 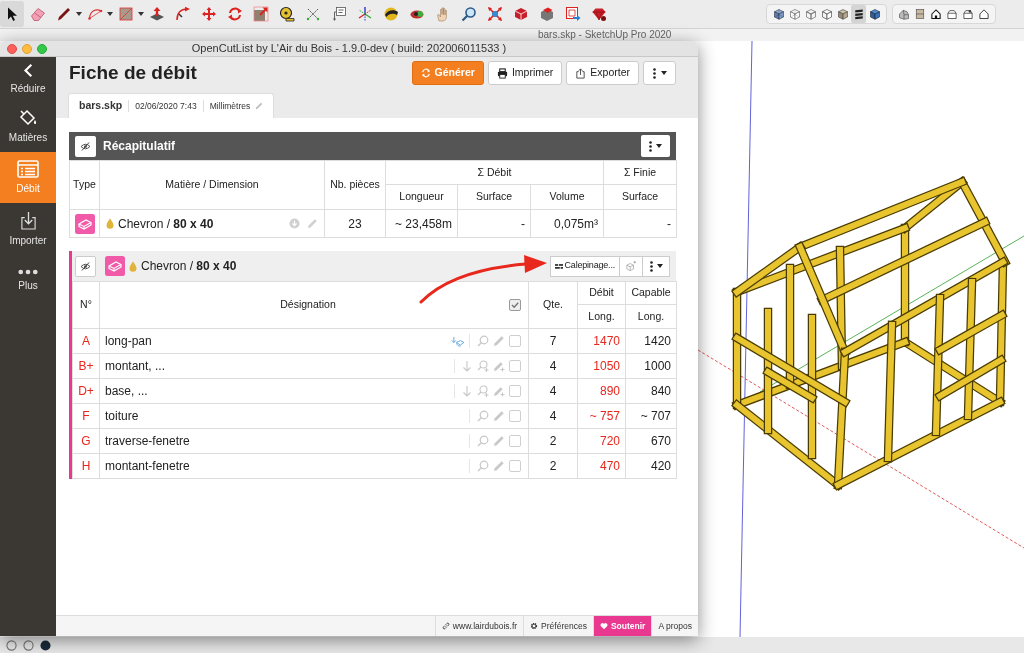 I want to click on table-cell: 1470, so click(x=601, y=341).